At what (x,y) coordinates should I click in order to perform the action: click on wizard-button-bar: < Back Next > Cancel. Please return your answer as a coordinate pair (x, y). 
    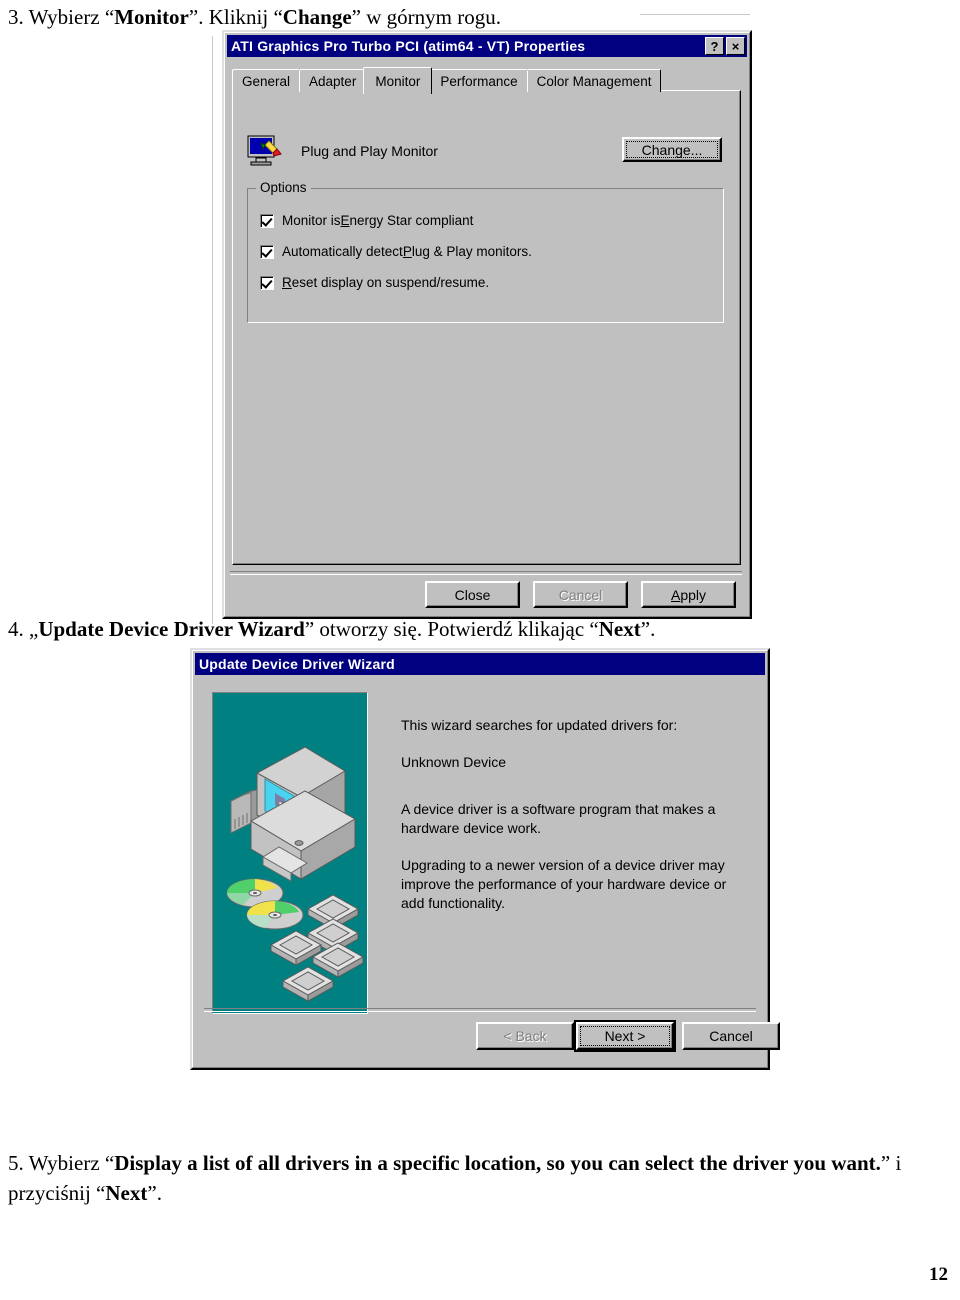
    Looking at the image, I should click on (492, 1031).